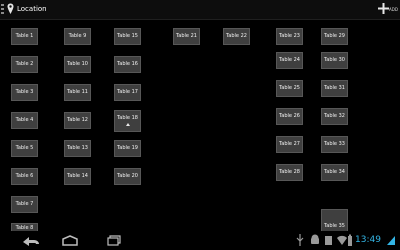 The image size is (400, 250). Describe the element at coordinates (315, 239) in the screenshot. I see `android-icon` at that location.